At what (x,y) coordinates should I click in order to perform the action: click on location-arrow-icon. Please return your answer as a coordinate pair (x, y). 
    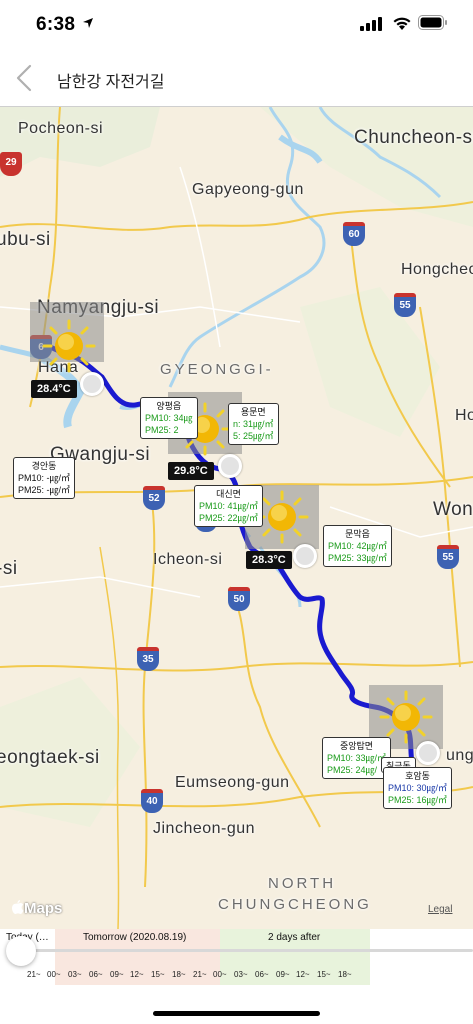
    Looking at the image, I should click on (88, 23).